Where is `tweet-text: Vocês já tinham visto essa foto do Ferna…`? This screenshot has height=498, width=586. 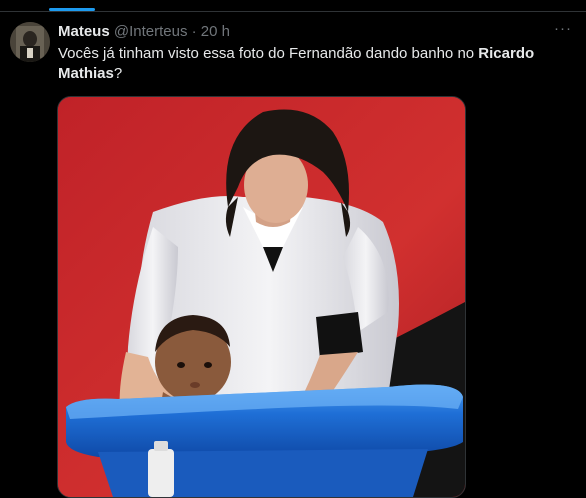
tweet-text: Vocês já tinham visto essa foto do Ferna… is located at coordinates (308, 64).